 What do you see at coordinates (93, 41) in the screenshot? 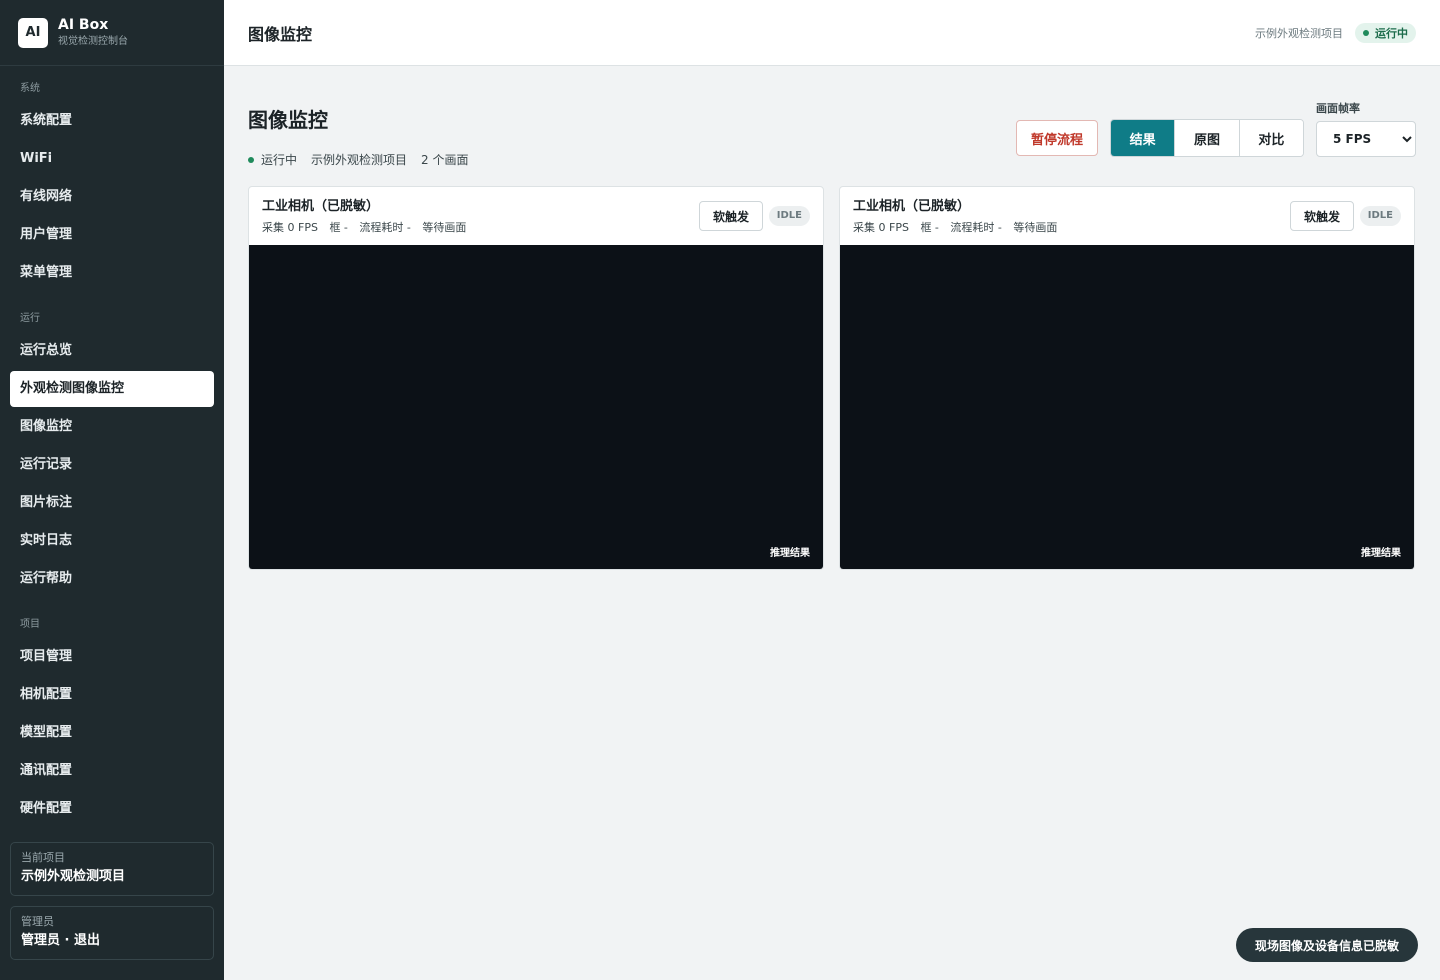
I see `brand-subtitle: 视觉检测控制台` at bounding box center [93, 41].